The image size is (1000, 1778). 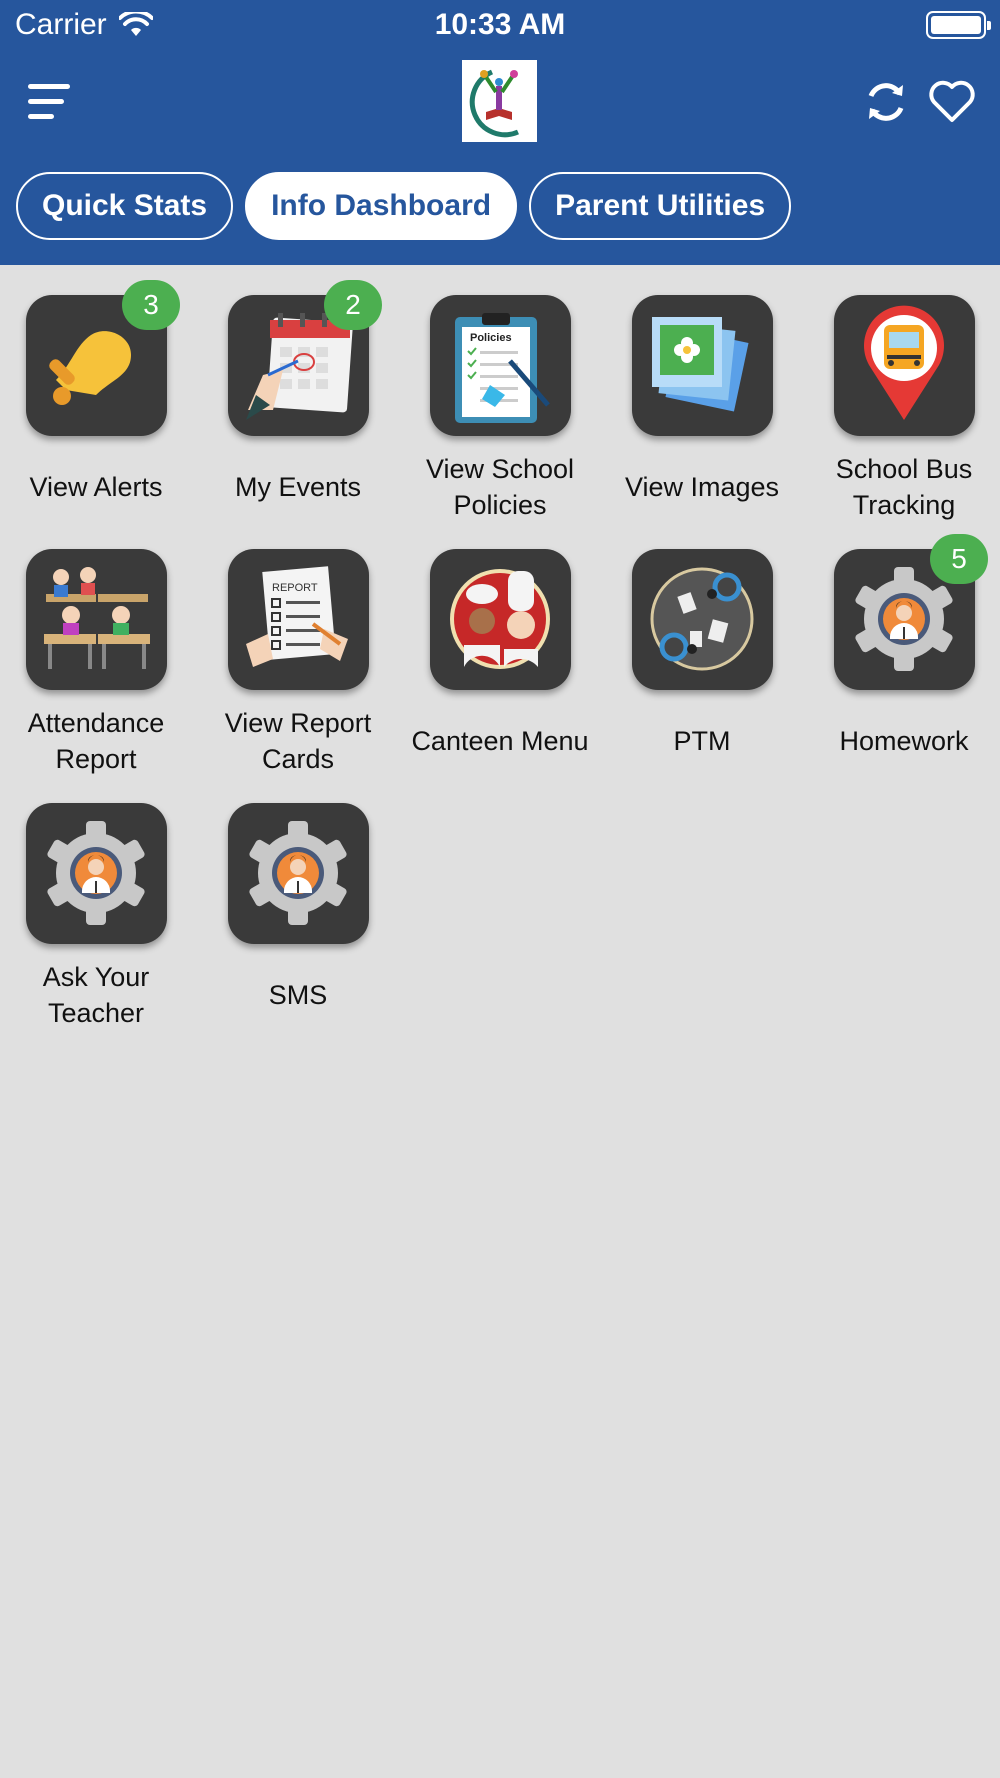 I want to click on tab-parent-utilities: Parent Utilities, so click(x=660, y=206).